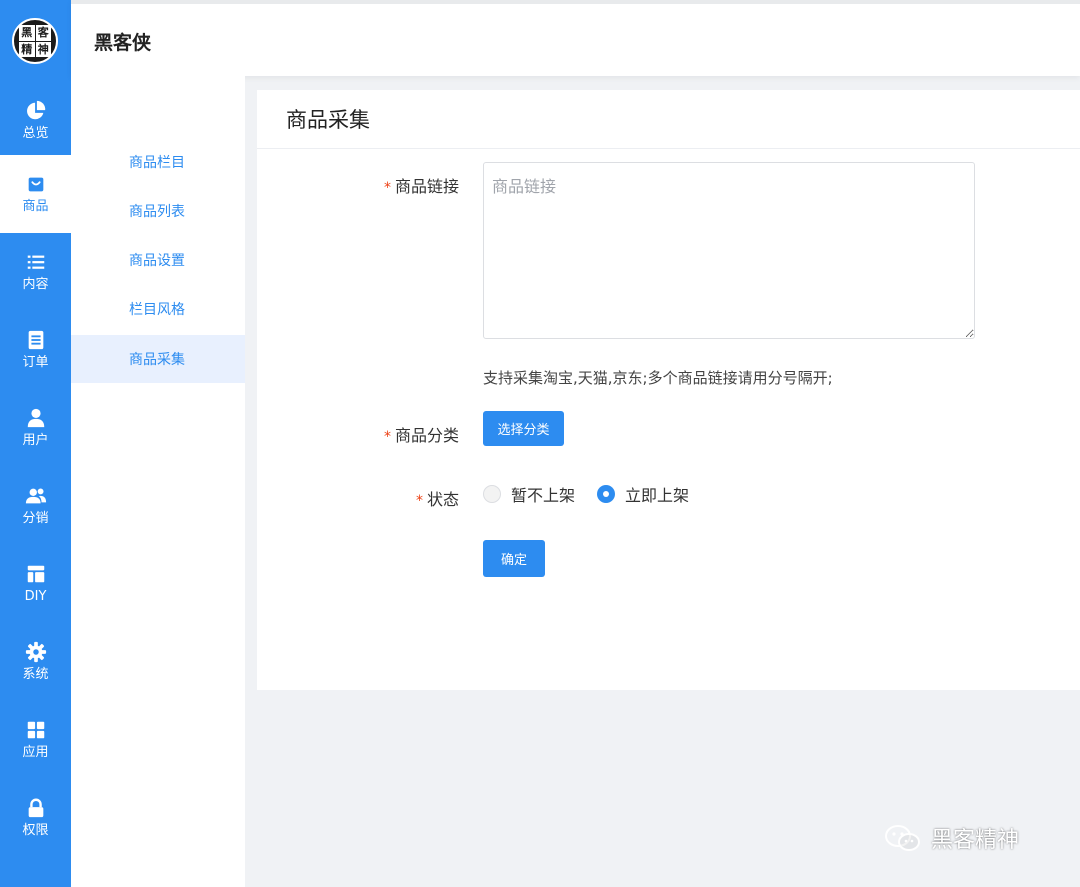  I want to click on sidebar-item-orders: 订单, so click(35, 350).